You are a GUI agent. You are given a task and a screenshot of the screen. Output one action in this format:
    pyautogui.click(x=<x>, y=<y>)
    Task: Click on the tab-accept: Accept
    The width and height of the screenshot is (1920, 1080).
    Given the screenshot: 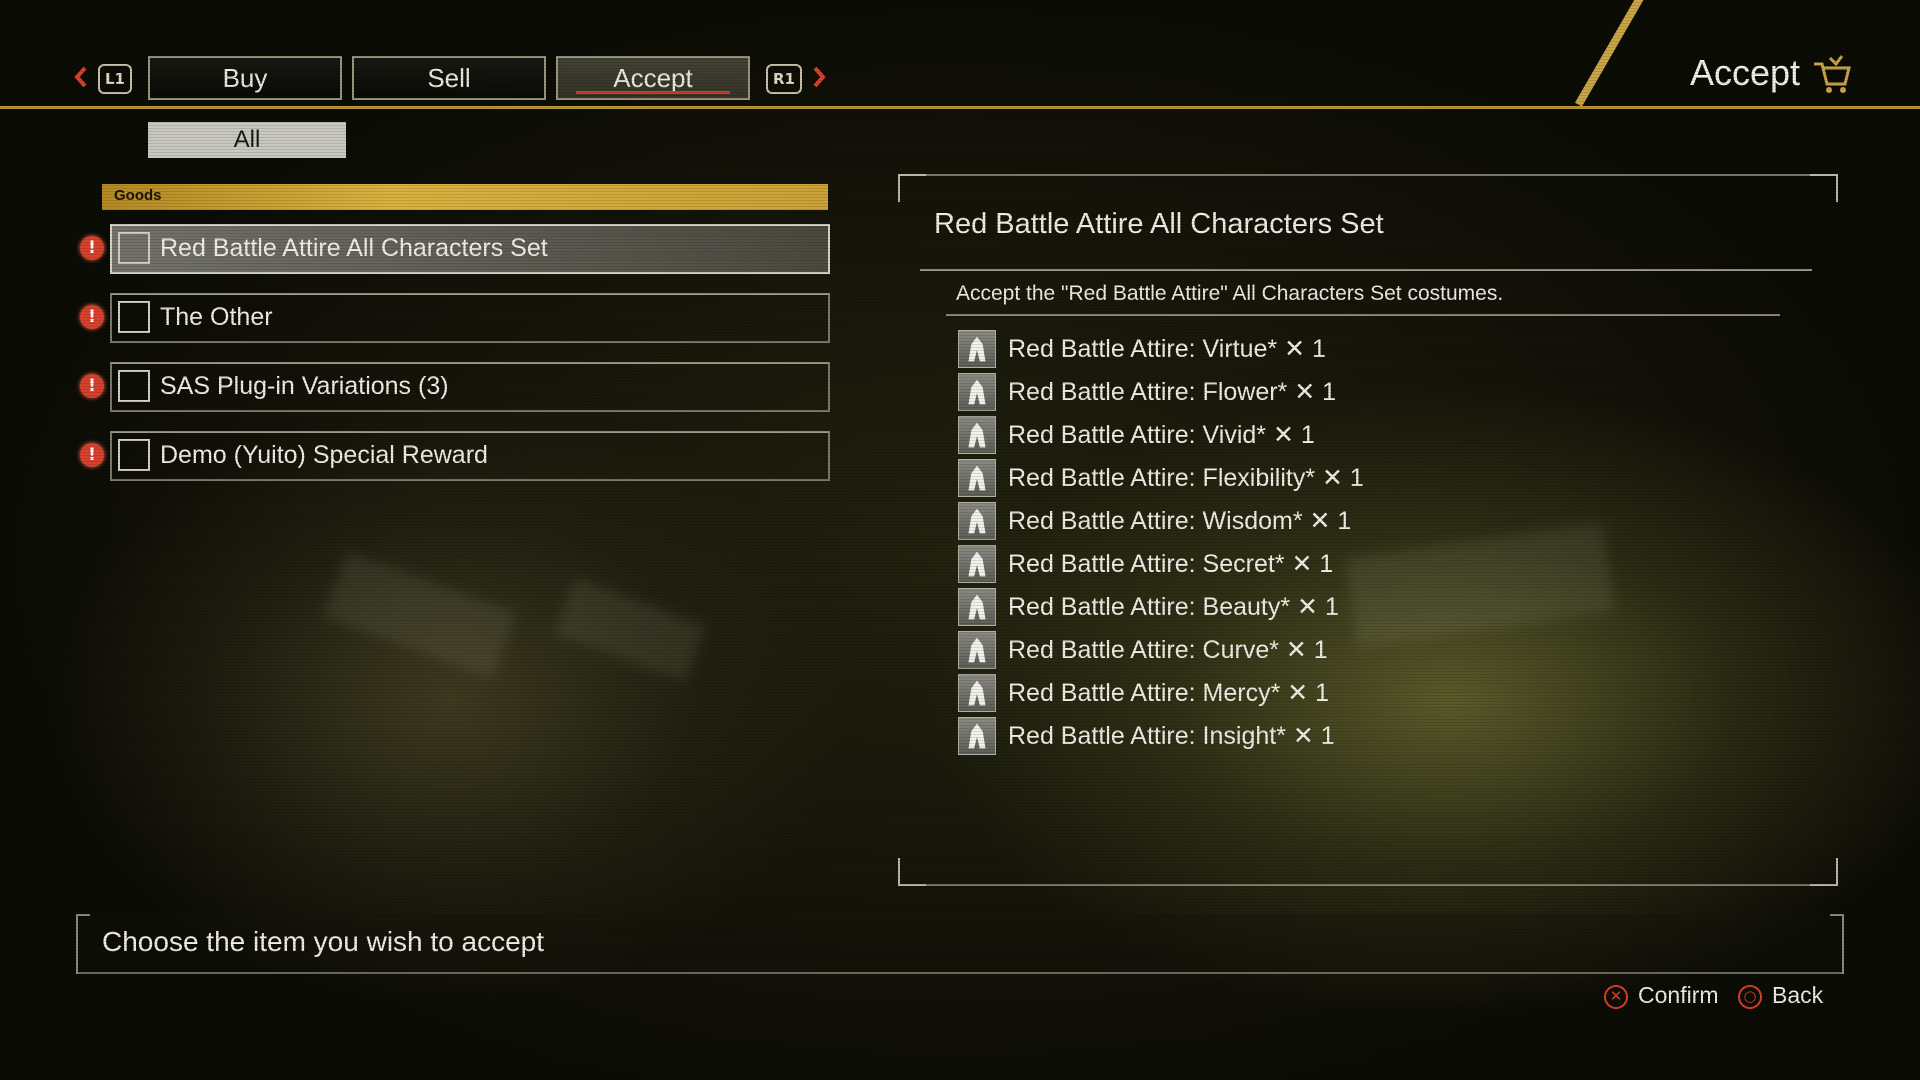 What is the action you would take?
    pyautogui.click(x=653, y=78)
    